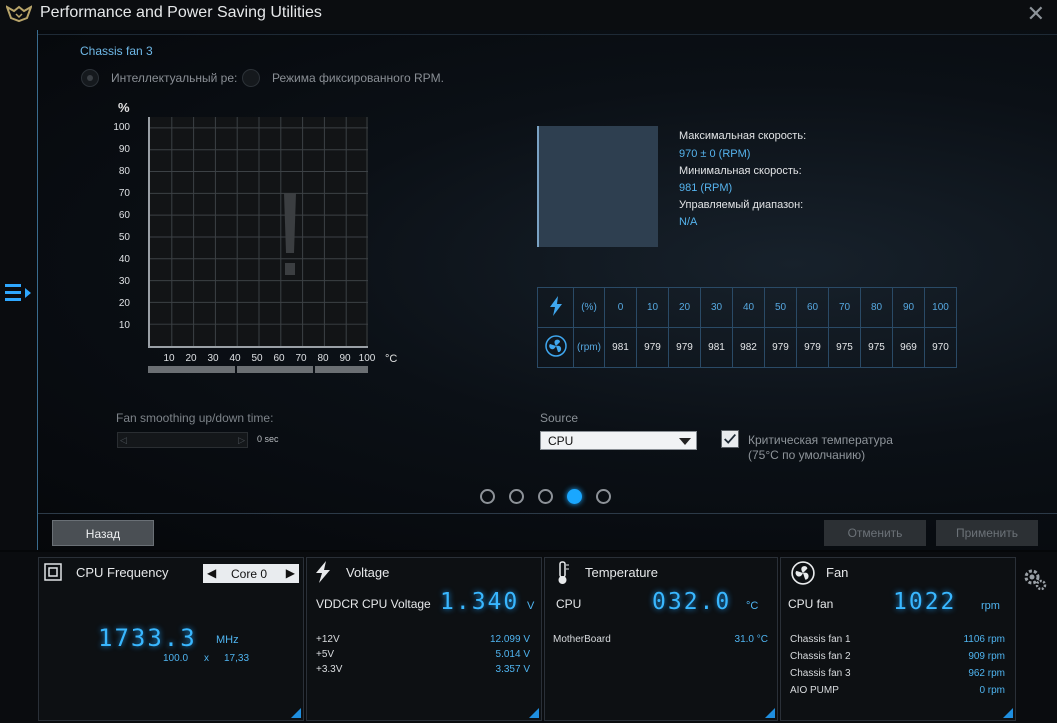  Describe the element at coordinates (618, 440) in the screenshot. I see `source-select: CPU` at that location.